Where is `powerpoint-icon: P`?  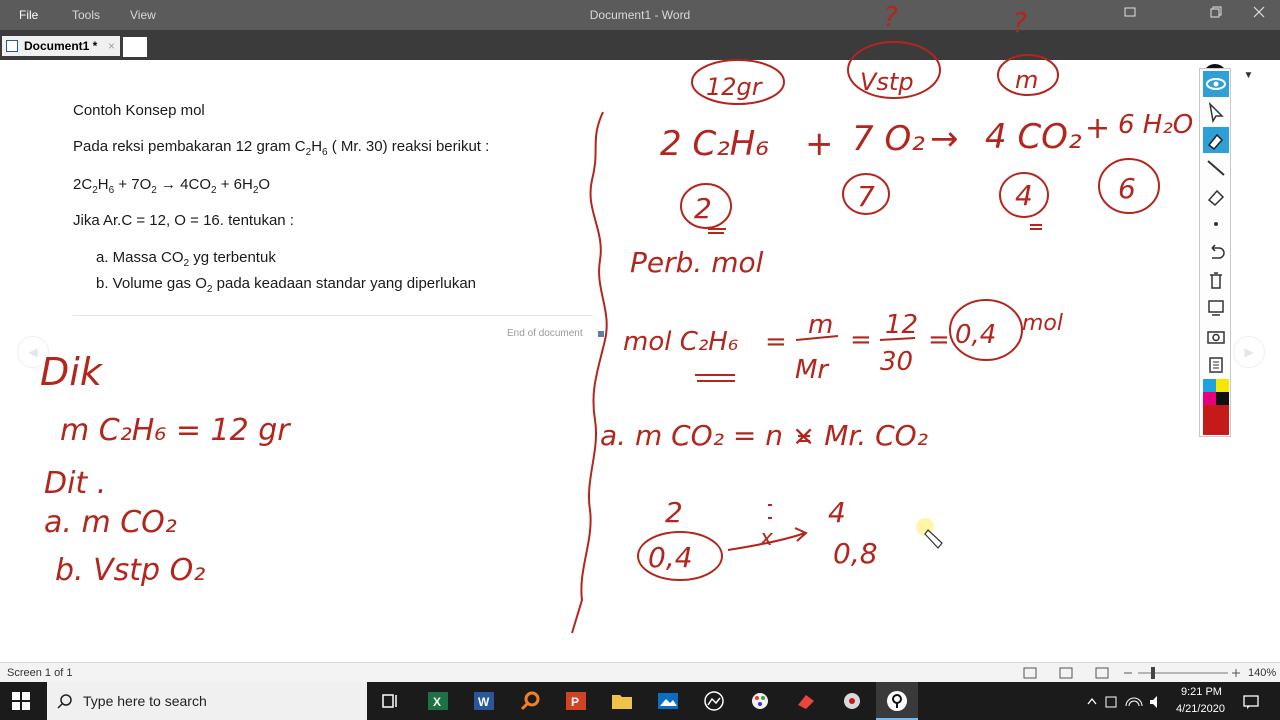
powerpoint-icon: P is located at coordinates (576, 701).